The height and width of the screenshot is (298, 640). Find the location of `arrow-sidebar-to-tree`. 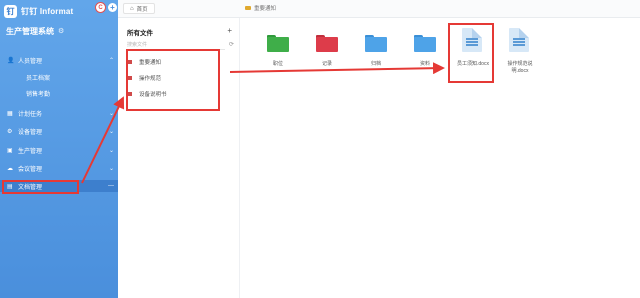

arrow-sidebar-to-tree is located at coordinates (103, 140).